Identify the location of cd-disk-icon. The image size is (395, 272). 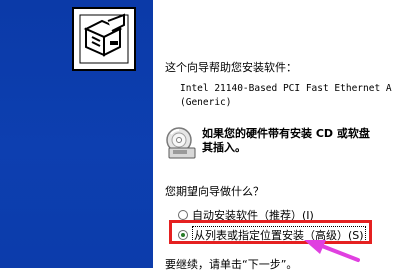
(181, 143).